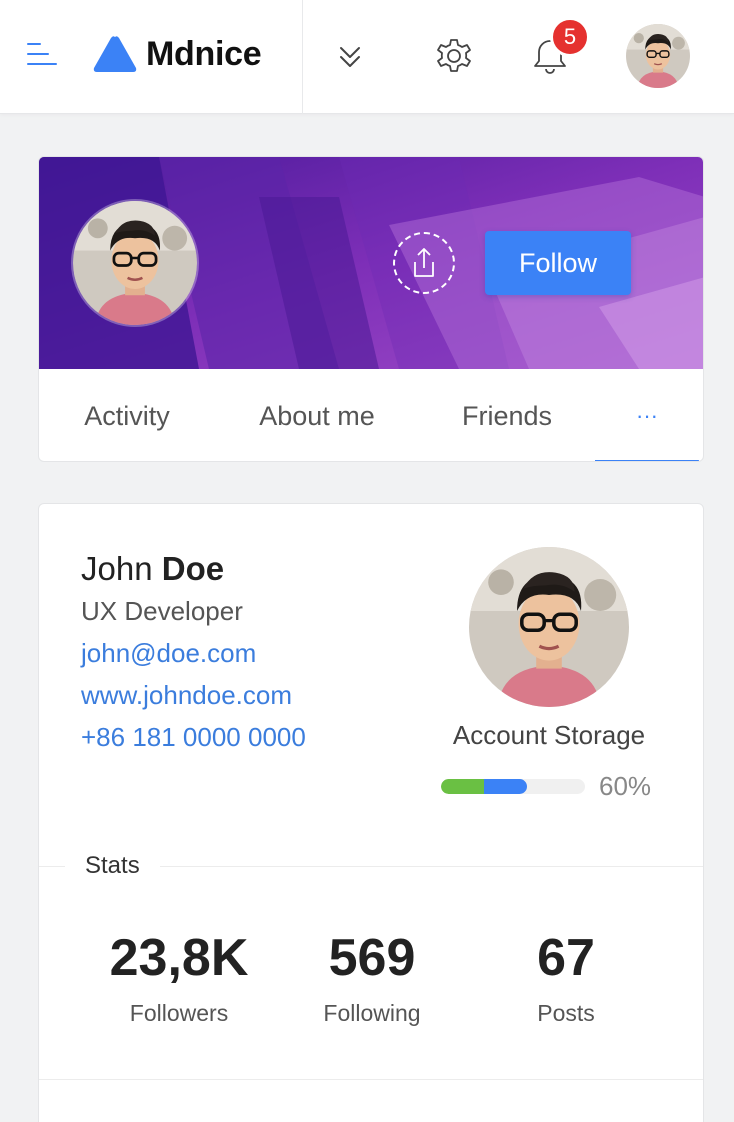  I want to click on storage-progress-green, so click(462, 786).